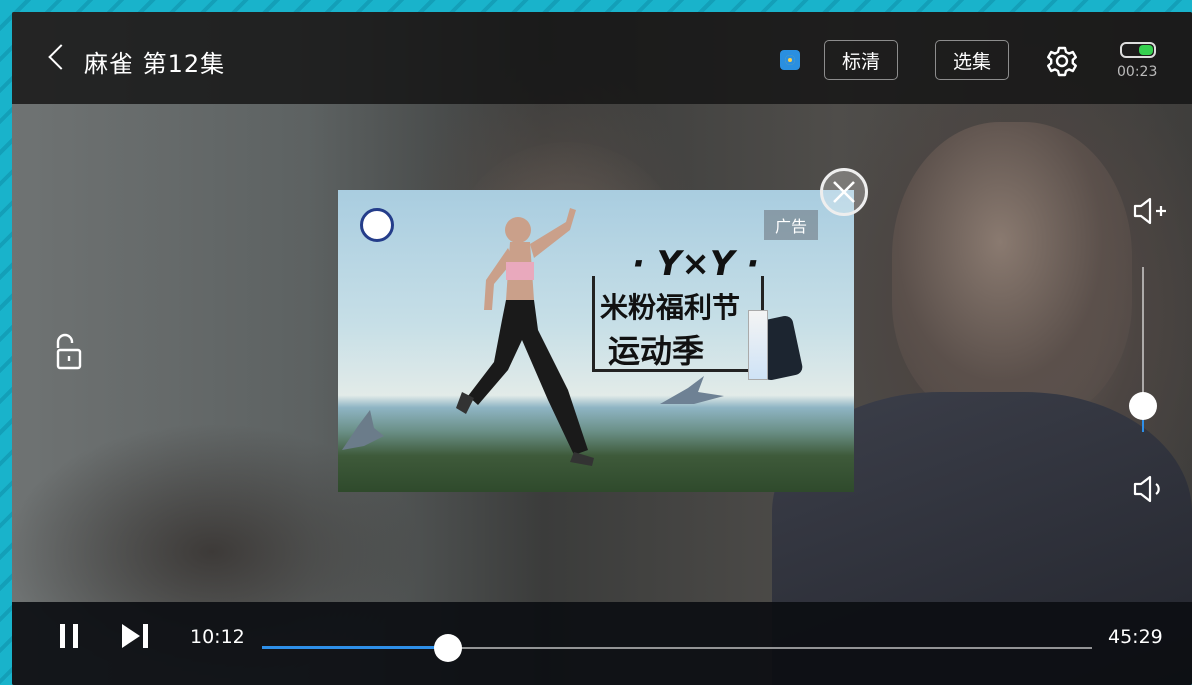 This screenshot has width=1192, height=685. Describe the element at coordinates (217, 637) in the screenshot. I see `current-time: 10:12` at that location.